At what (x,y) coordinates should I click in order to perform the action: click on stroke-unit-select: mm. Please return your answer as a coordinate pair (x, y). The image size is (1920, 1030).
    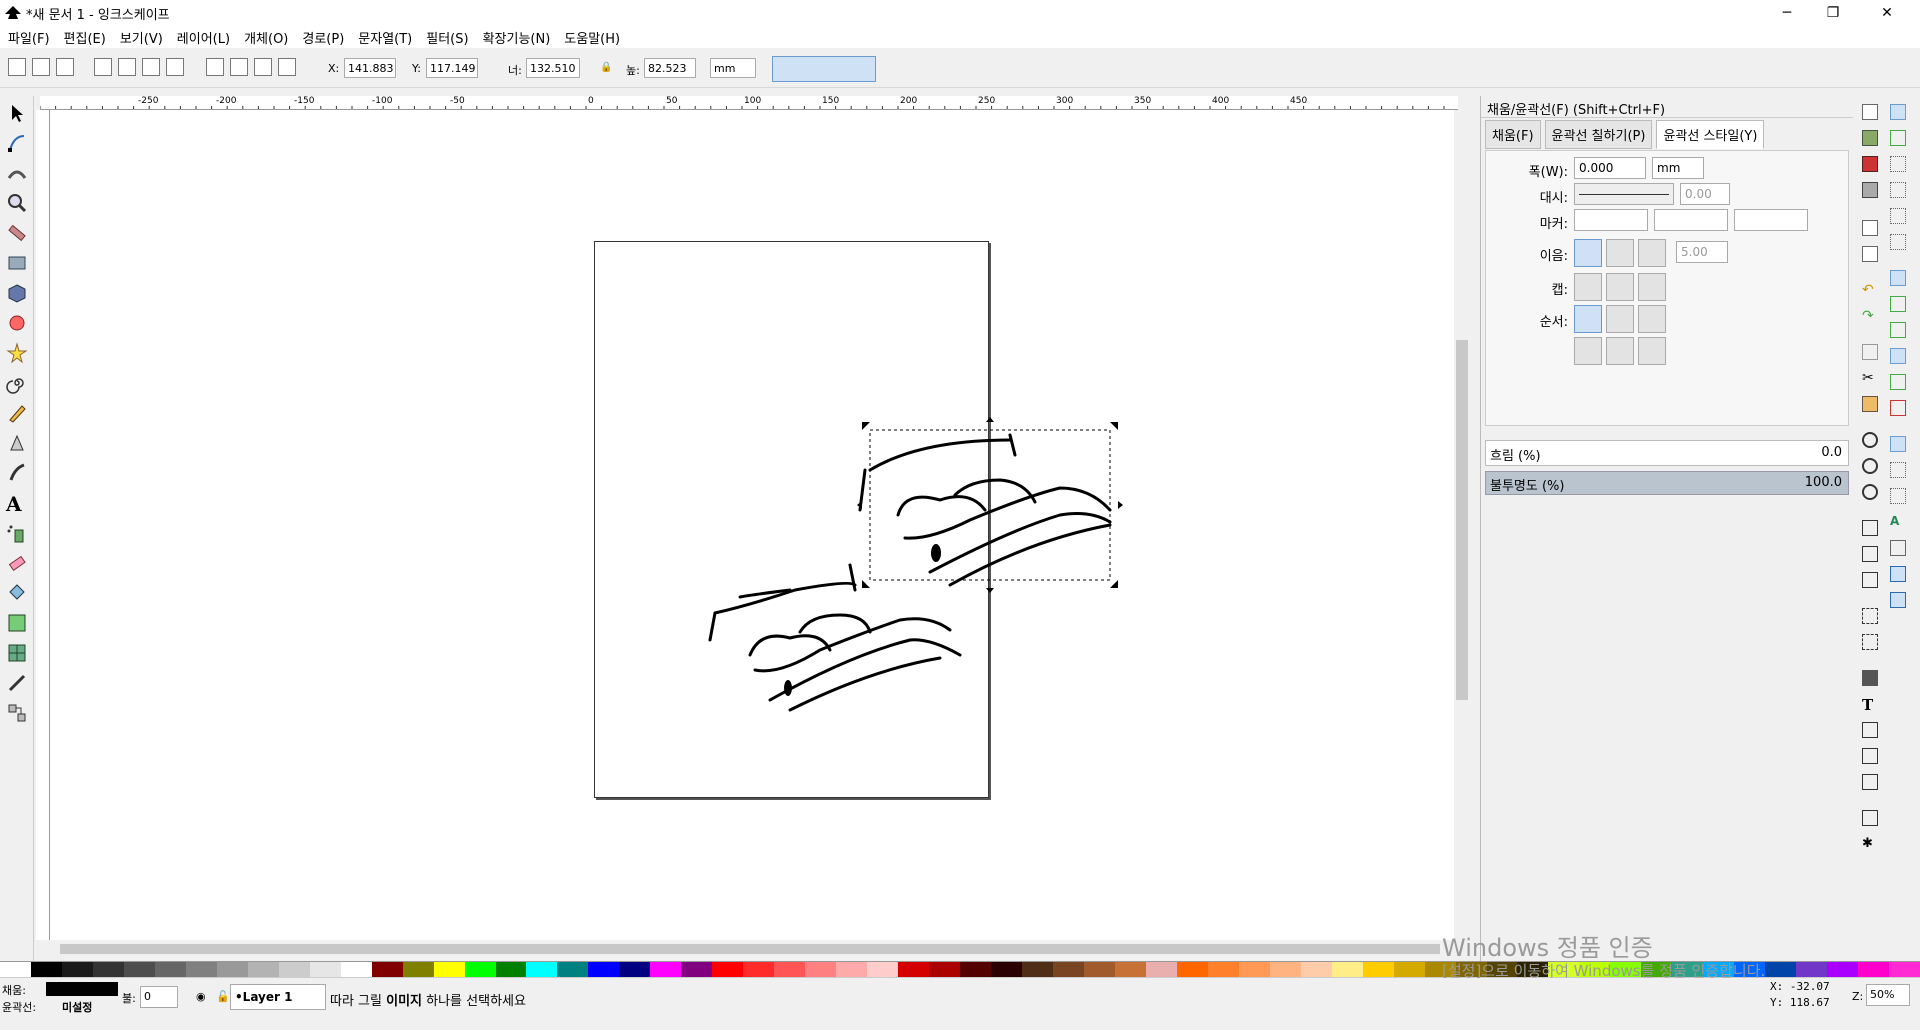
    Looking at the image, I should click on (1678, 168).